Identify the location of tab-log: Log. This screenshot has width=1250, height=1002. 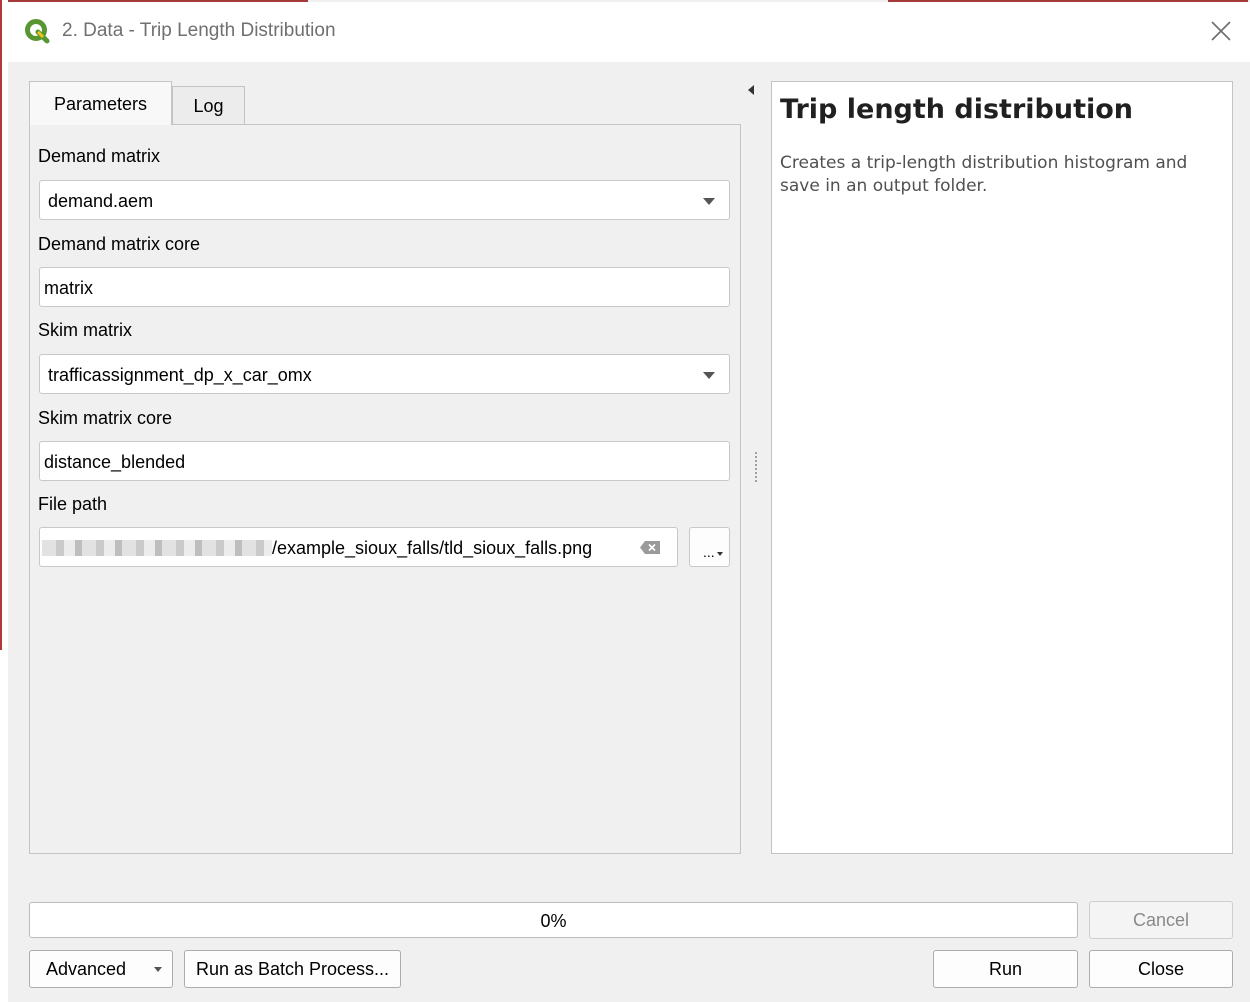
(208, 105).